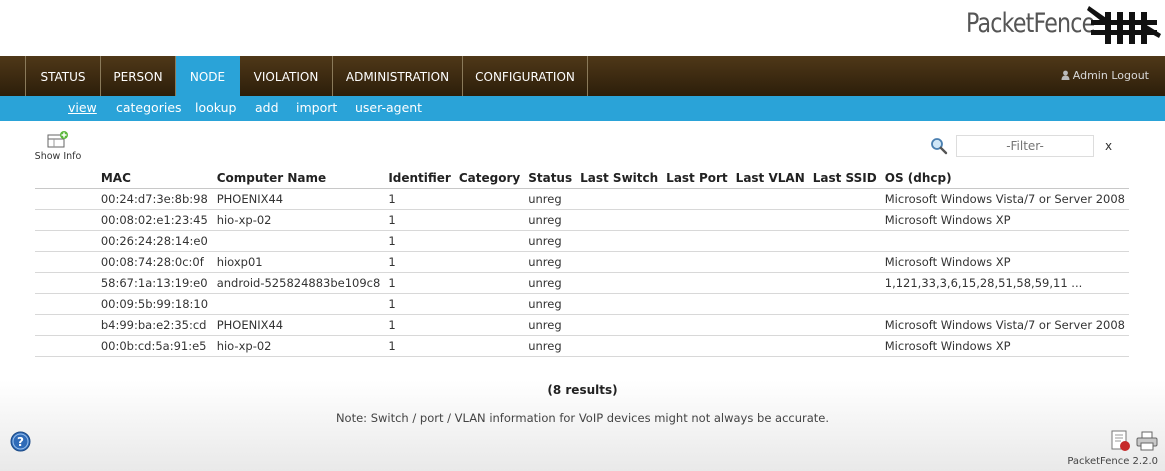  I want to click on column-header-last-vlan: Last VLAN, so click(770, 178).